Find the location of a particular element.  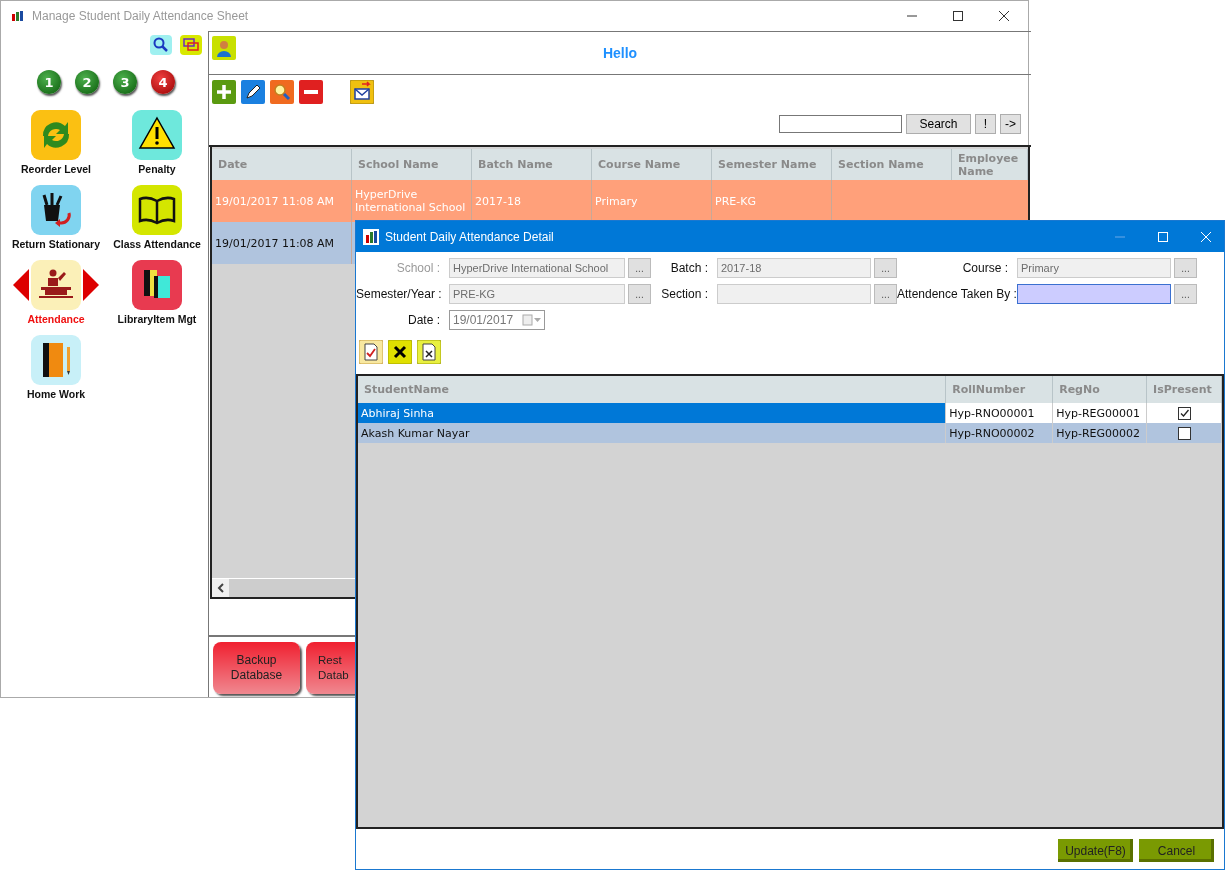

module-button: Home Work is located at coordinates (56, 367).